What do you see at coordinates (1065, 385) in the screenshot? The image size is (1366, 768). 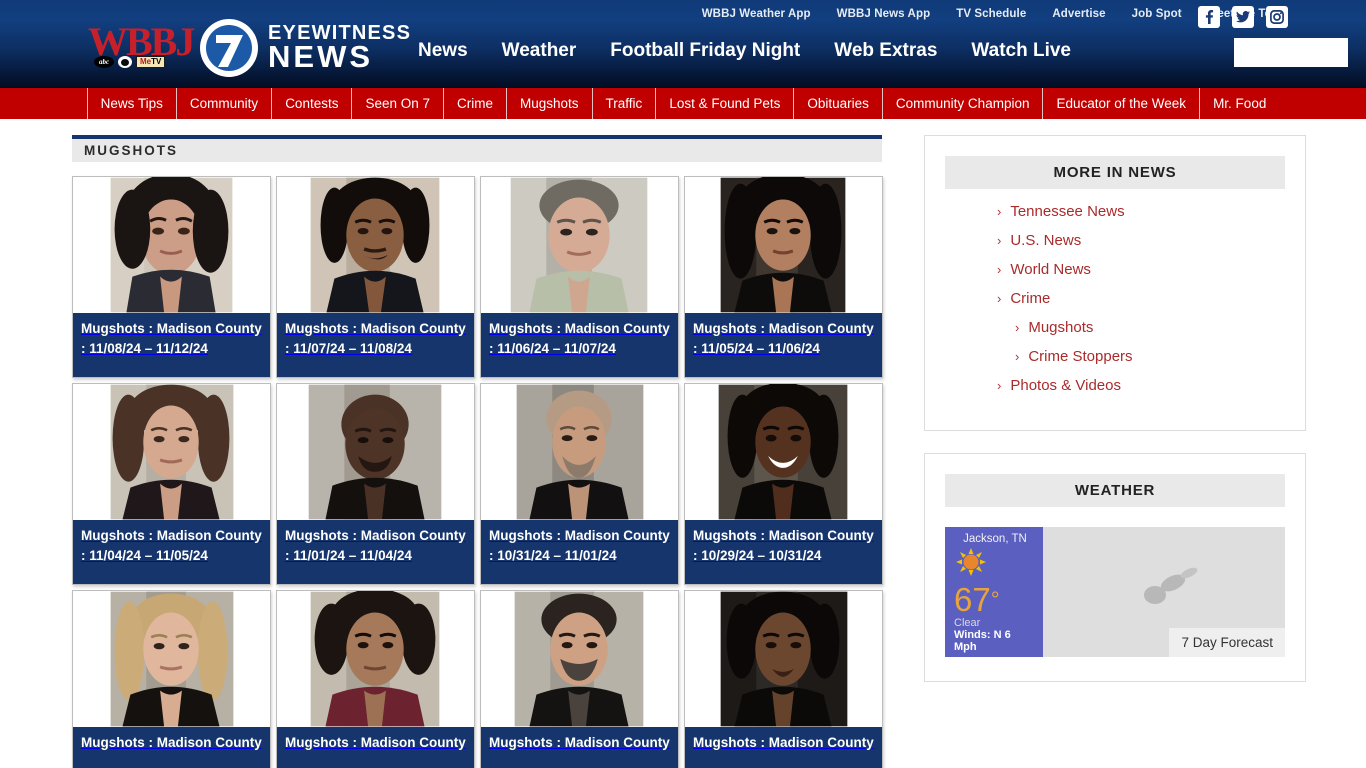 I see `sidebar-link-label: Photos & Videos` at bounding box center [1065, 385].